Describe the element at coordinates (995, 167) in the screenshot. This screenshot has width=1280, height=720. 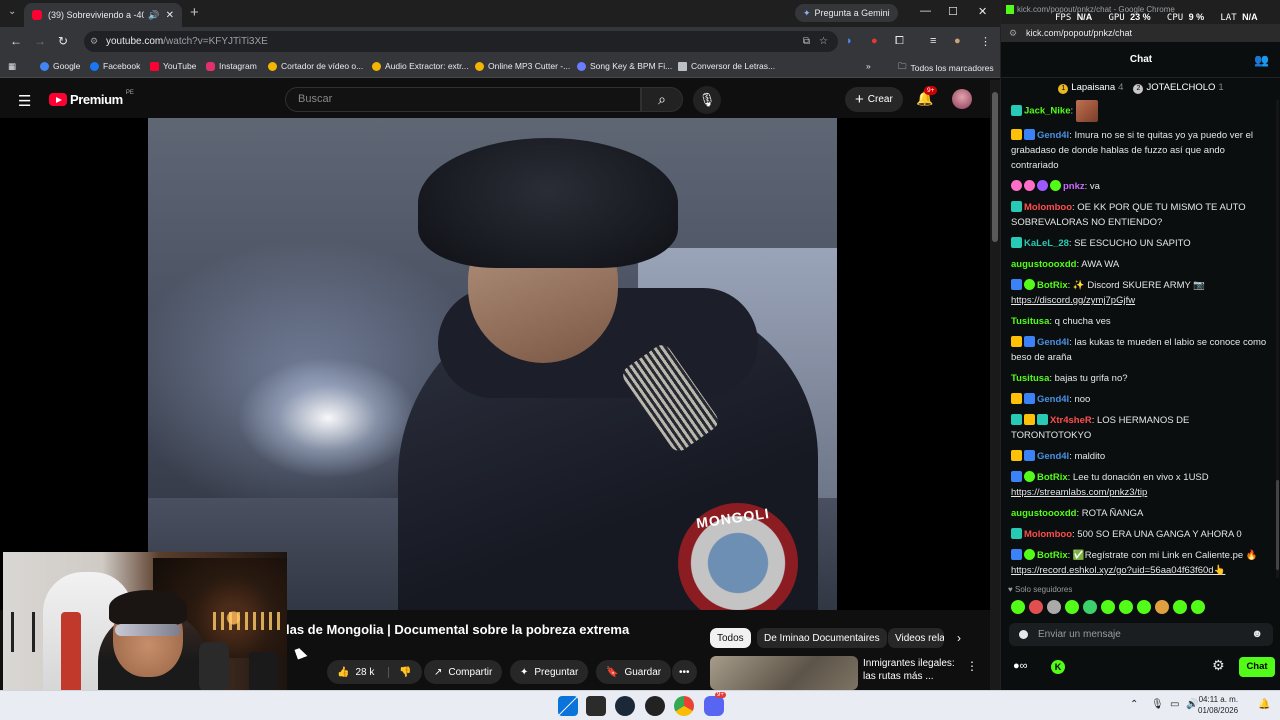
I see `scrollbar-thumb` at that location.